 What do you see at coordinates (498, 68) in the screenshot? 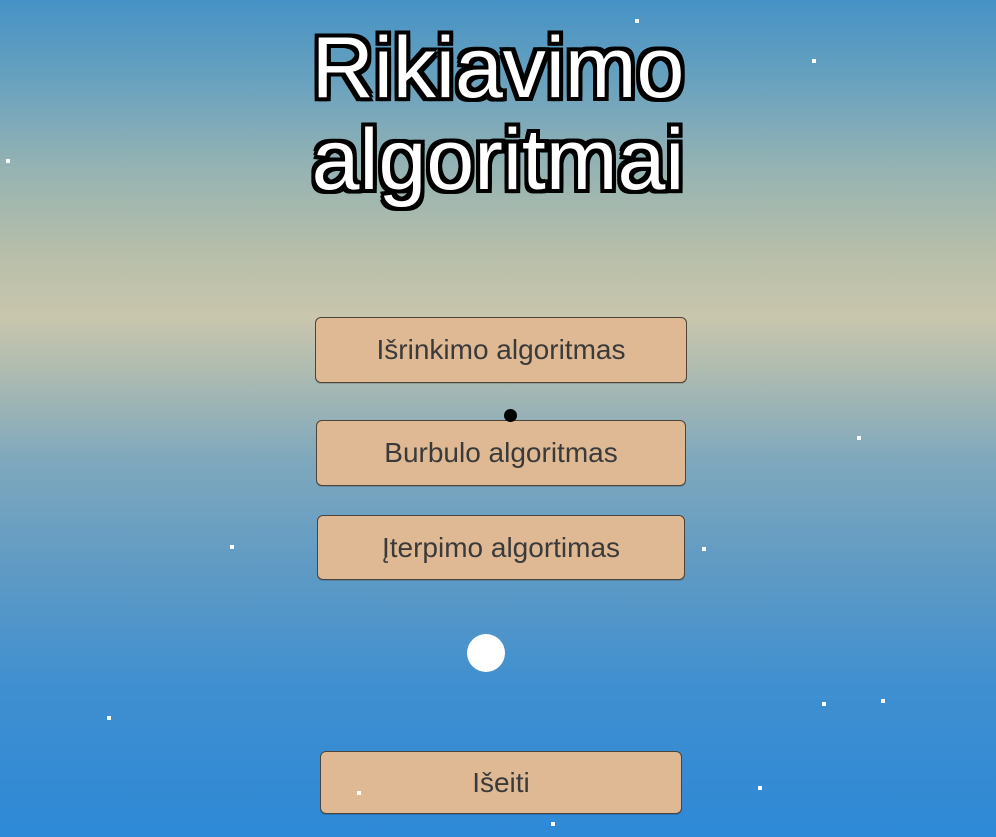
I see `game-title-line1: Rikiavimo` at bounding box center [498, 68].